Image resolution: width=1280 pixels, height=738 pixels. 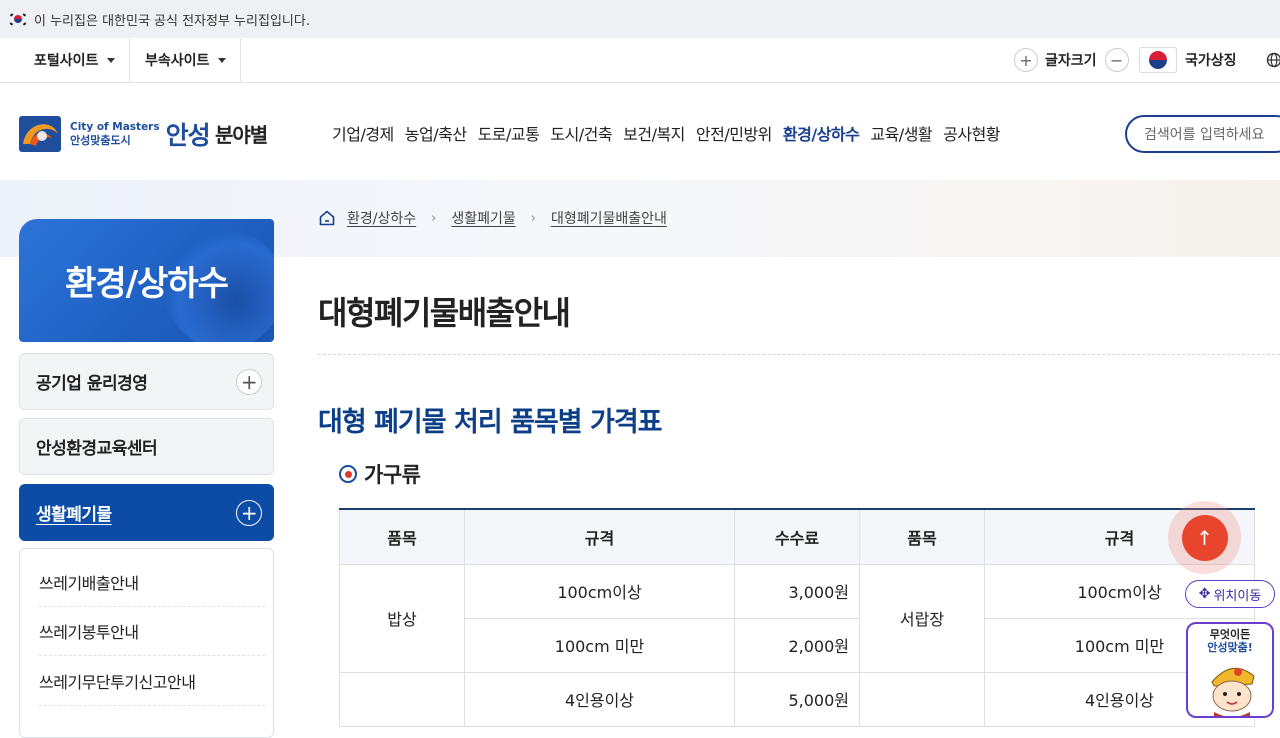 I want to click on breadcrumb: 환경/상하수 › 생활폐기물 › 대형폐기물배출안내, so click(x=492, y=218).